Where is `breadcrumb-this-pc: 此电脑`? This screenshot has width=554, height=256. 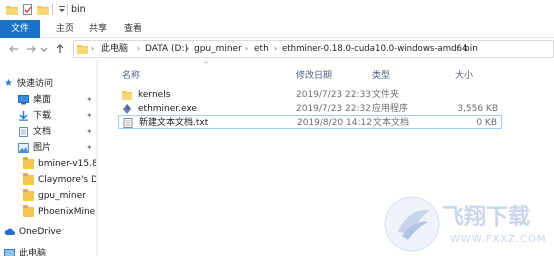
breadcrumb-this-pc: 此电脑 is located at coordinates (114, 49).